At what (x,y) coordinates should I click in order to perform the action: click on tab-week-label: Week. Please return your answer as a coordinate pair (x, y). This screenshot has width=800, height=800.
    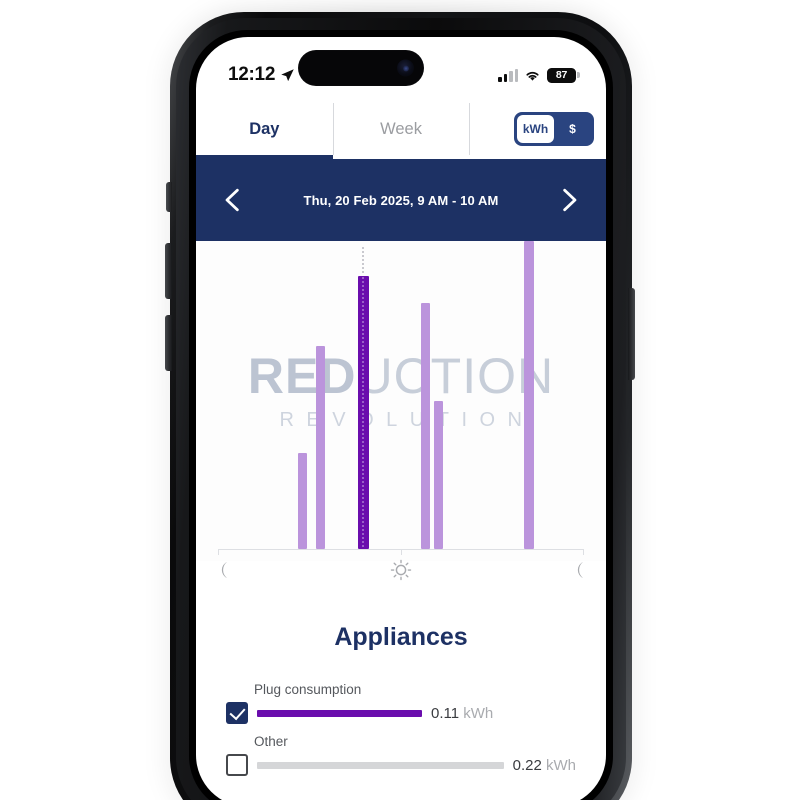
    Looking at the image, I should click on (401, 128).